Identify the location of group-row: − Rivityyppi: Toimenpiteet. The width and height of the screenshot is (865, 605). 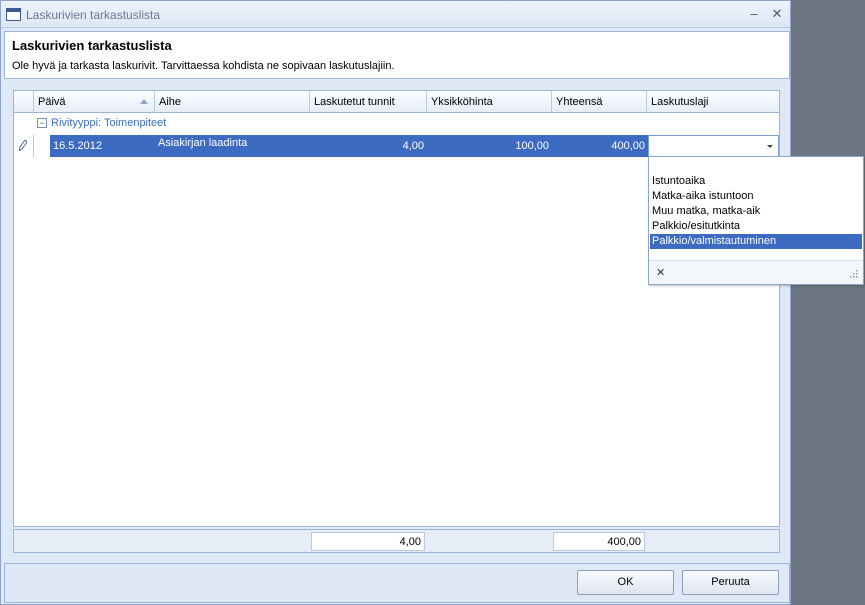
(406, 124).